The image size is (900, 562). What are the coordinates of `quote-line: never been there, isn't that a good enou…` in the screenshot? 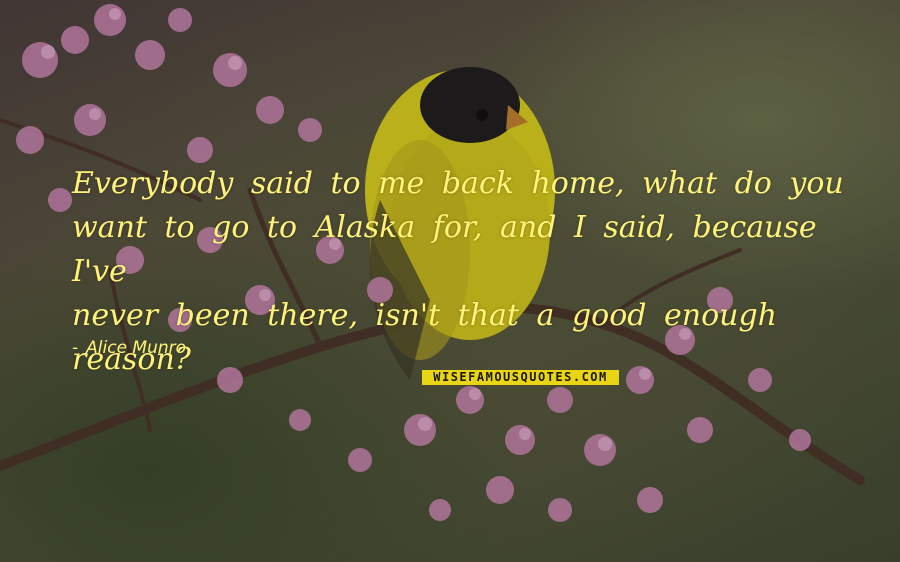 It's located at (424, 315).